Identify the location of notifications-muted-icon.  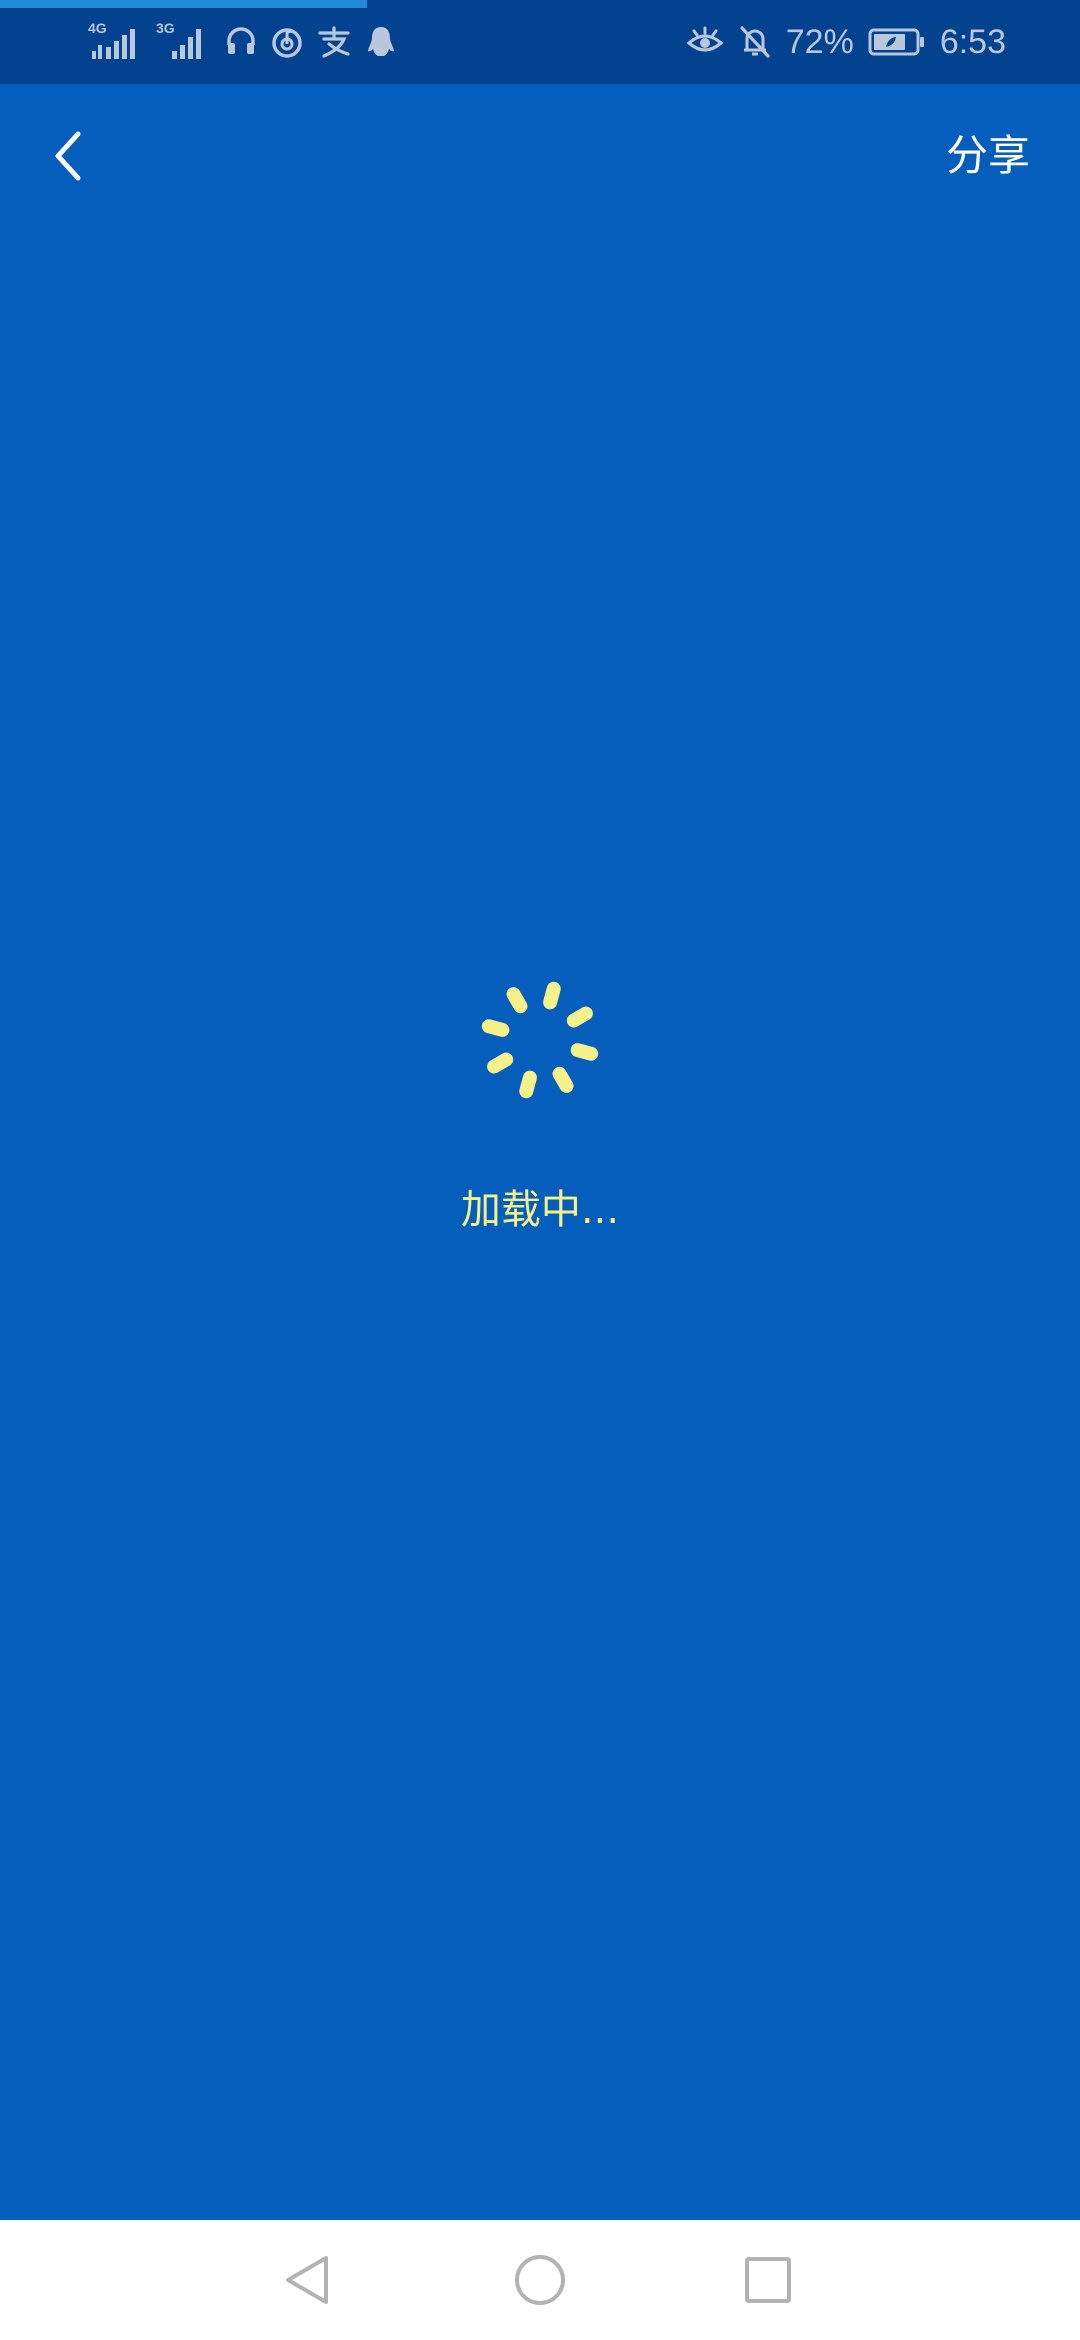
(755, 42).